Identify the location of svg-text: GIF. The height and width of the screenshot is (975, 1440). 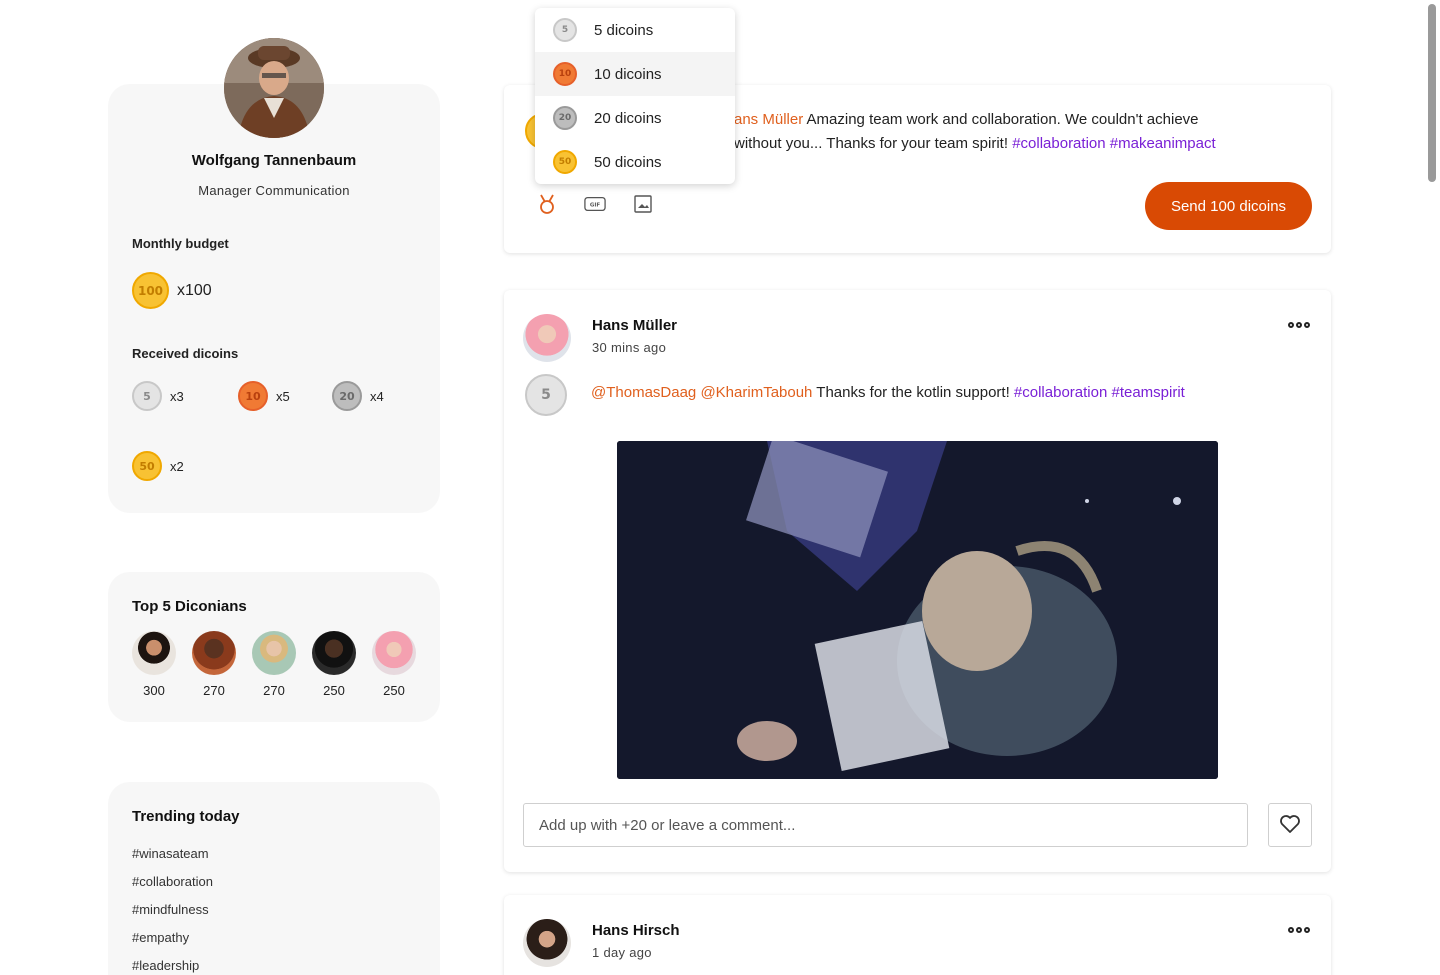
(595, 206).